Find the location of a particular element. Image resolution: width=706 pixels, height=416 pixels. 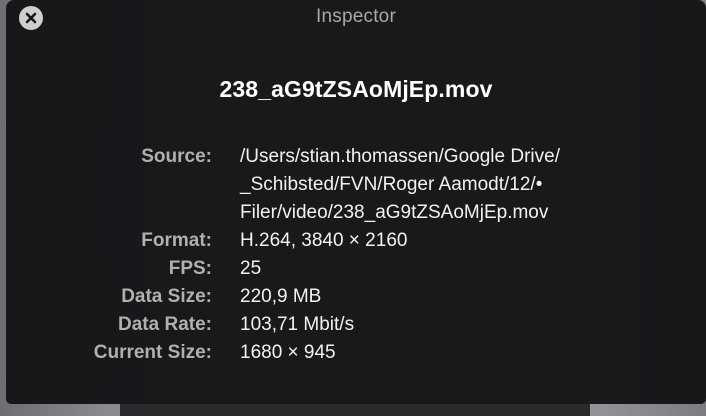

info-row-format: Format: H.264, 3840 × 2160 is located at coordinates (356, 241).